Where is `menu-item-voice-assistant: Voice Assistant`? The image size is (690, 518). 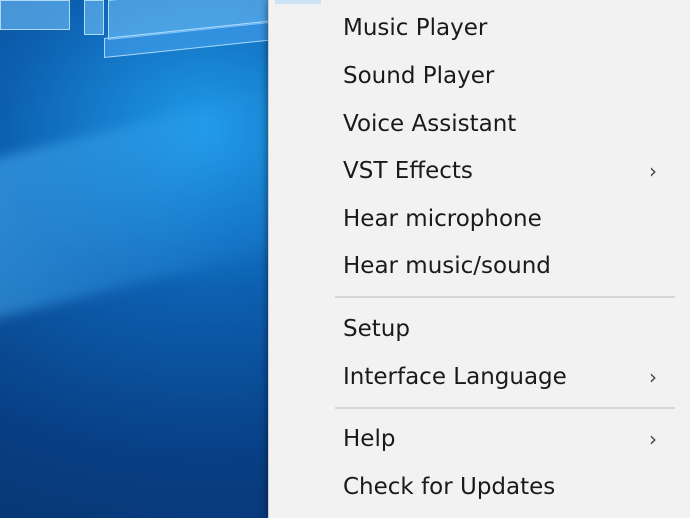
menu-item-voice-assistant: Voice Assistant is located at coordinates (479, 124).